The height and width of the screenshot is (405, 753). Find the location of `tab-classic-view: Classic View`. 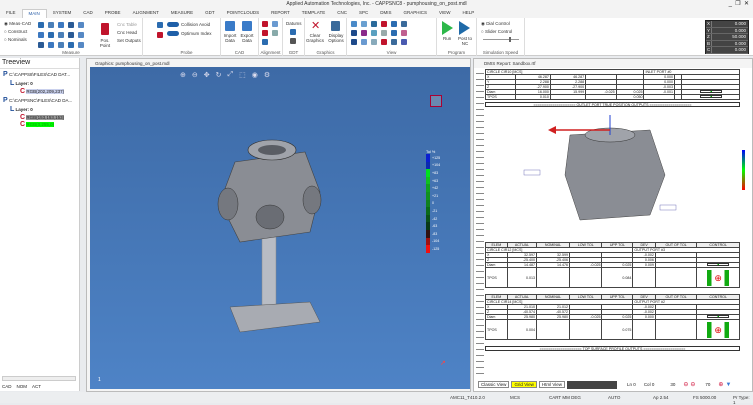

tab-classic-view: Classic View is located at coordinates (494, 384).